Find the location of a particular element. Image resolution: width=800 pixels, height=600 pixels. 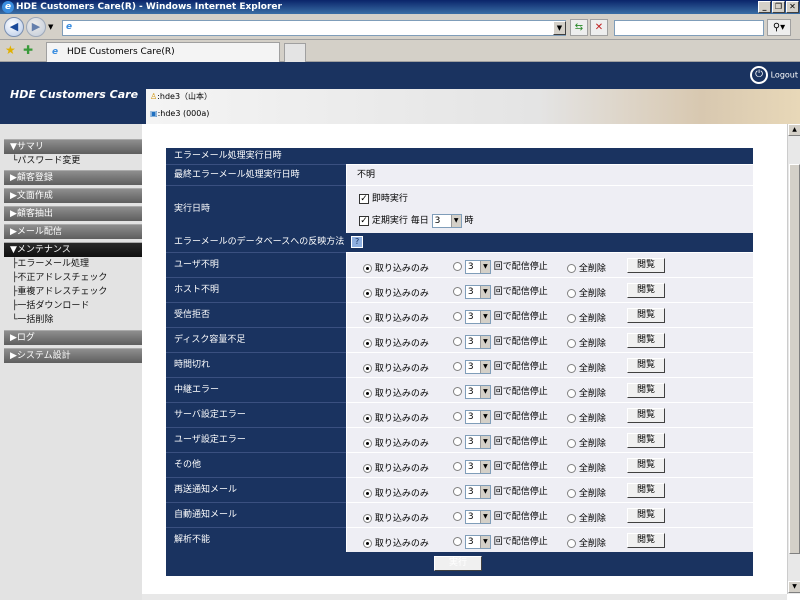

sidebar-section-system: ▶システム設計 is located at coordinates (73, 355).